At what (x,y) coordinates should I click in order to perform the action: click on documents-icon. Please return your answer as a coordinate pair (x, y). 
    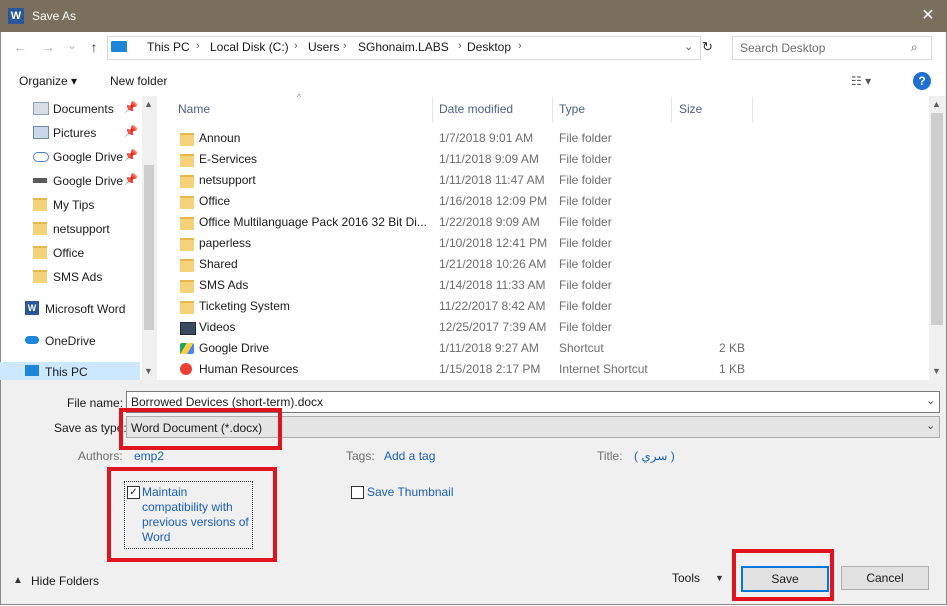
    Looking at the image, I should click on (41, 108).